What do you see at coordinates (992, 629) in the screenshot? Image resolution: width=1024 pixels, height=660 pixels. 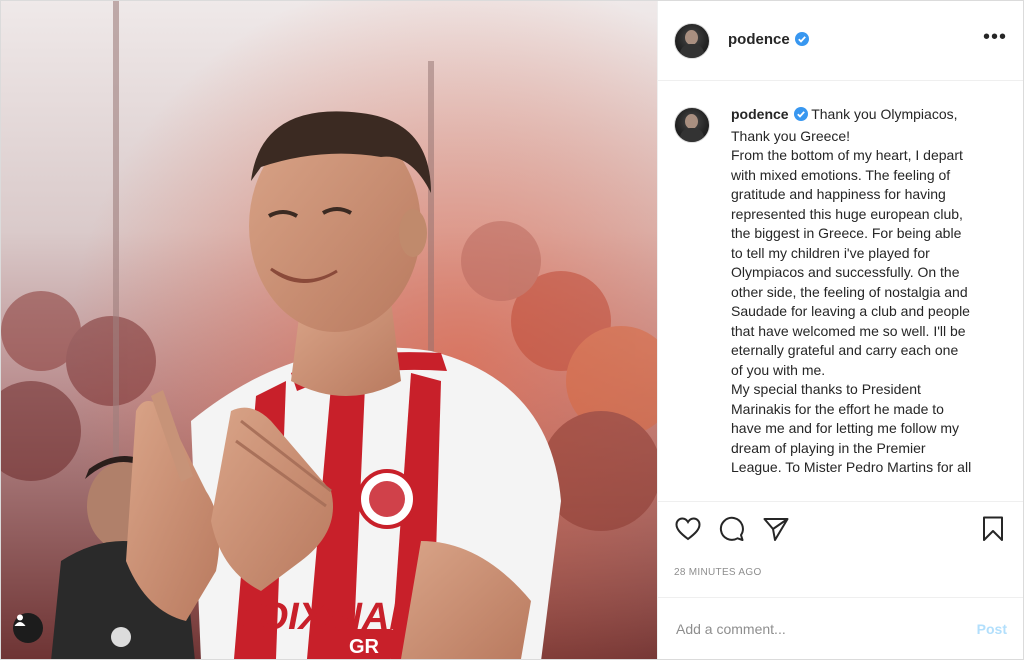 I see `post-comment-button: Post` at bounding box center [992, 629].